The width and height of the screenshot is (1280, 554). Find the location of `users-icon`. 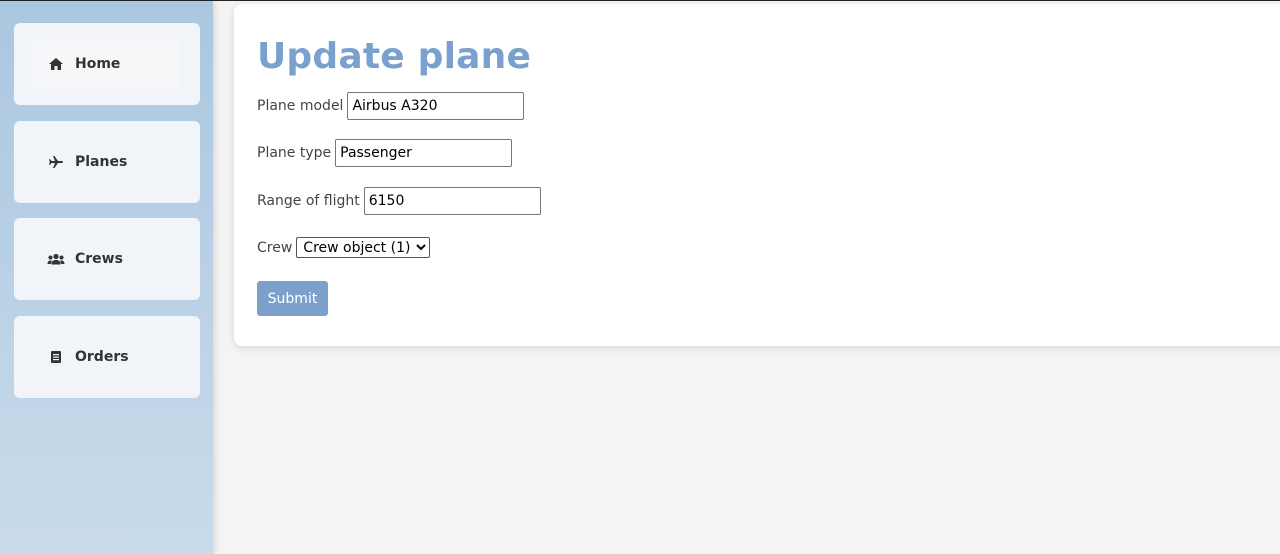

users-icon is located at coordinates (56, 259).